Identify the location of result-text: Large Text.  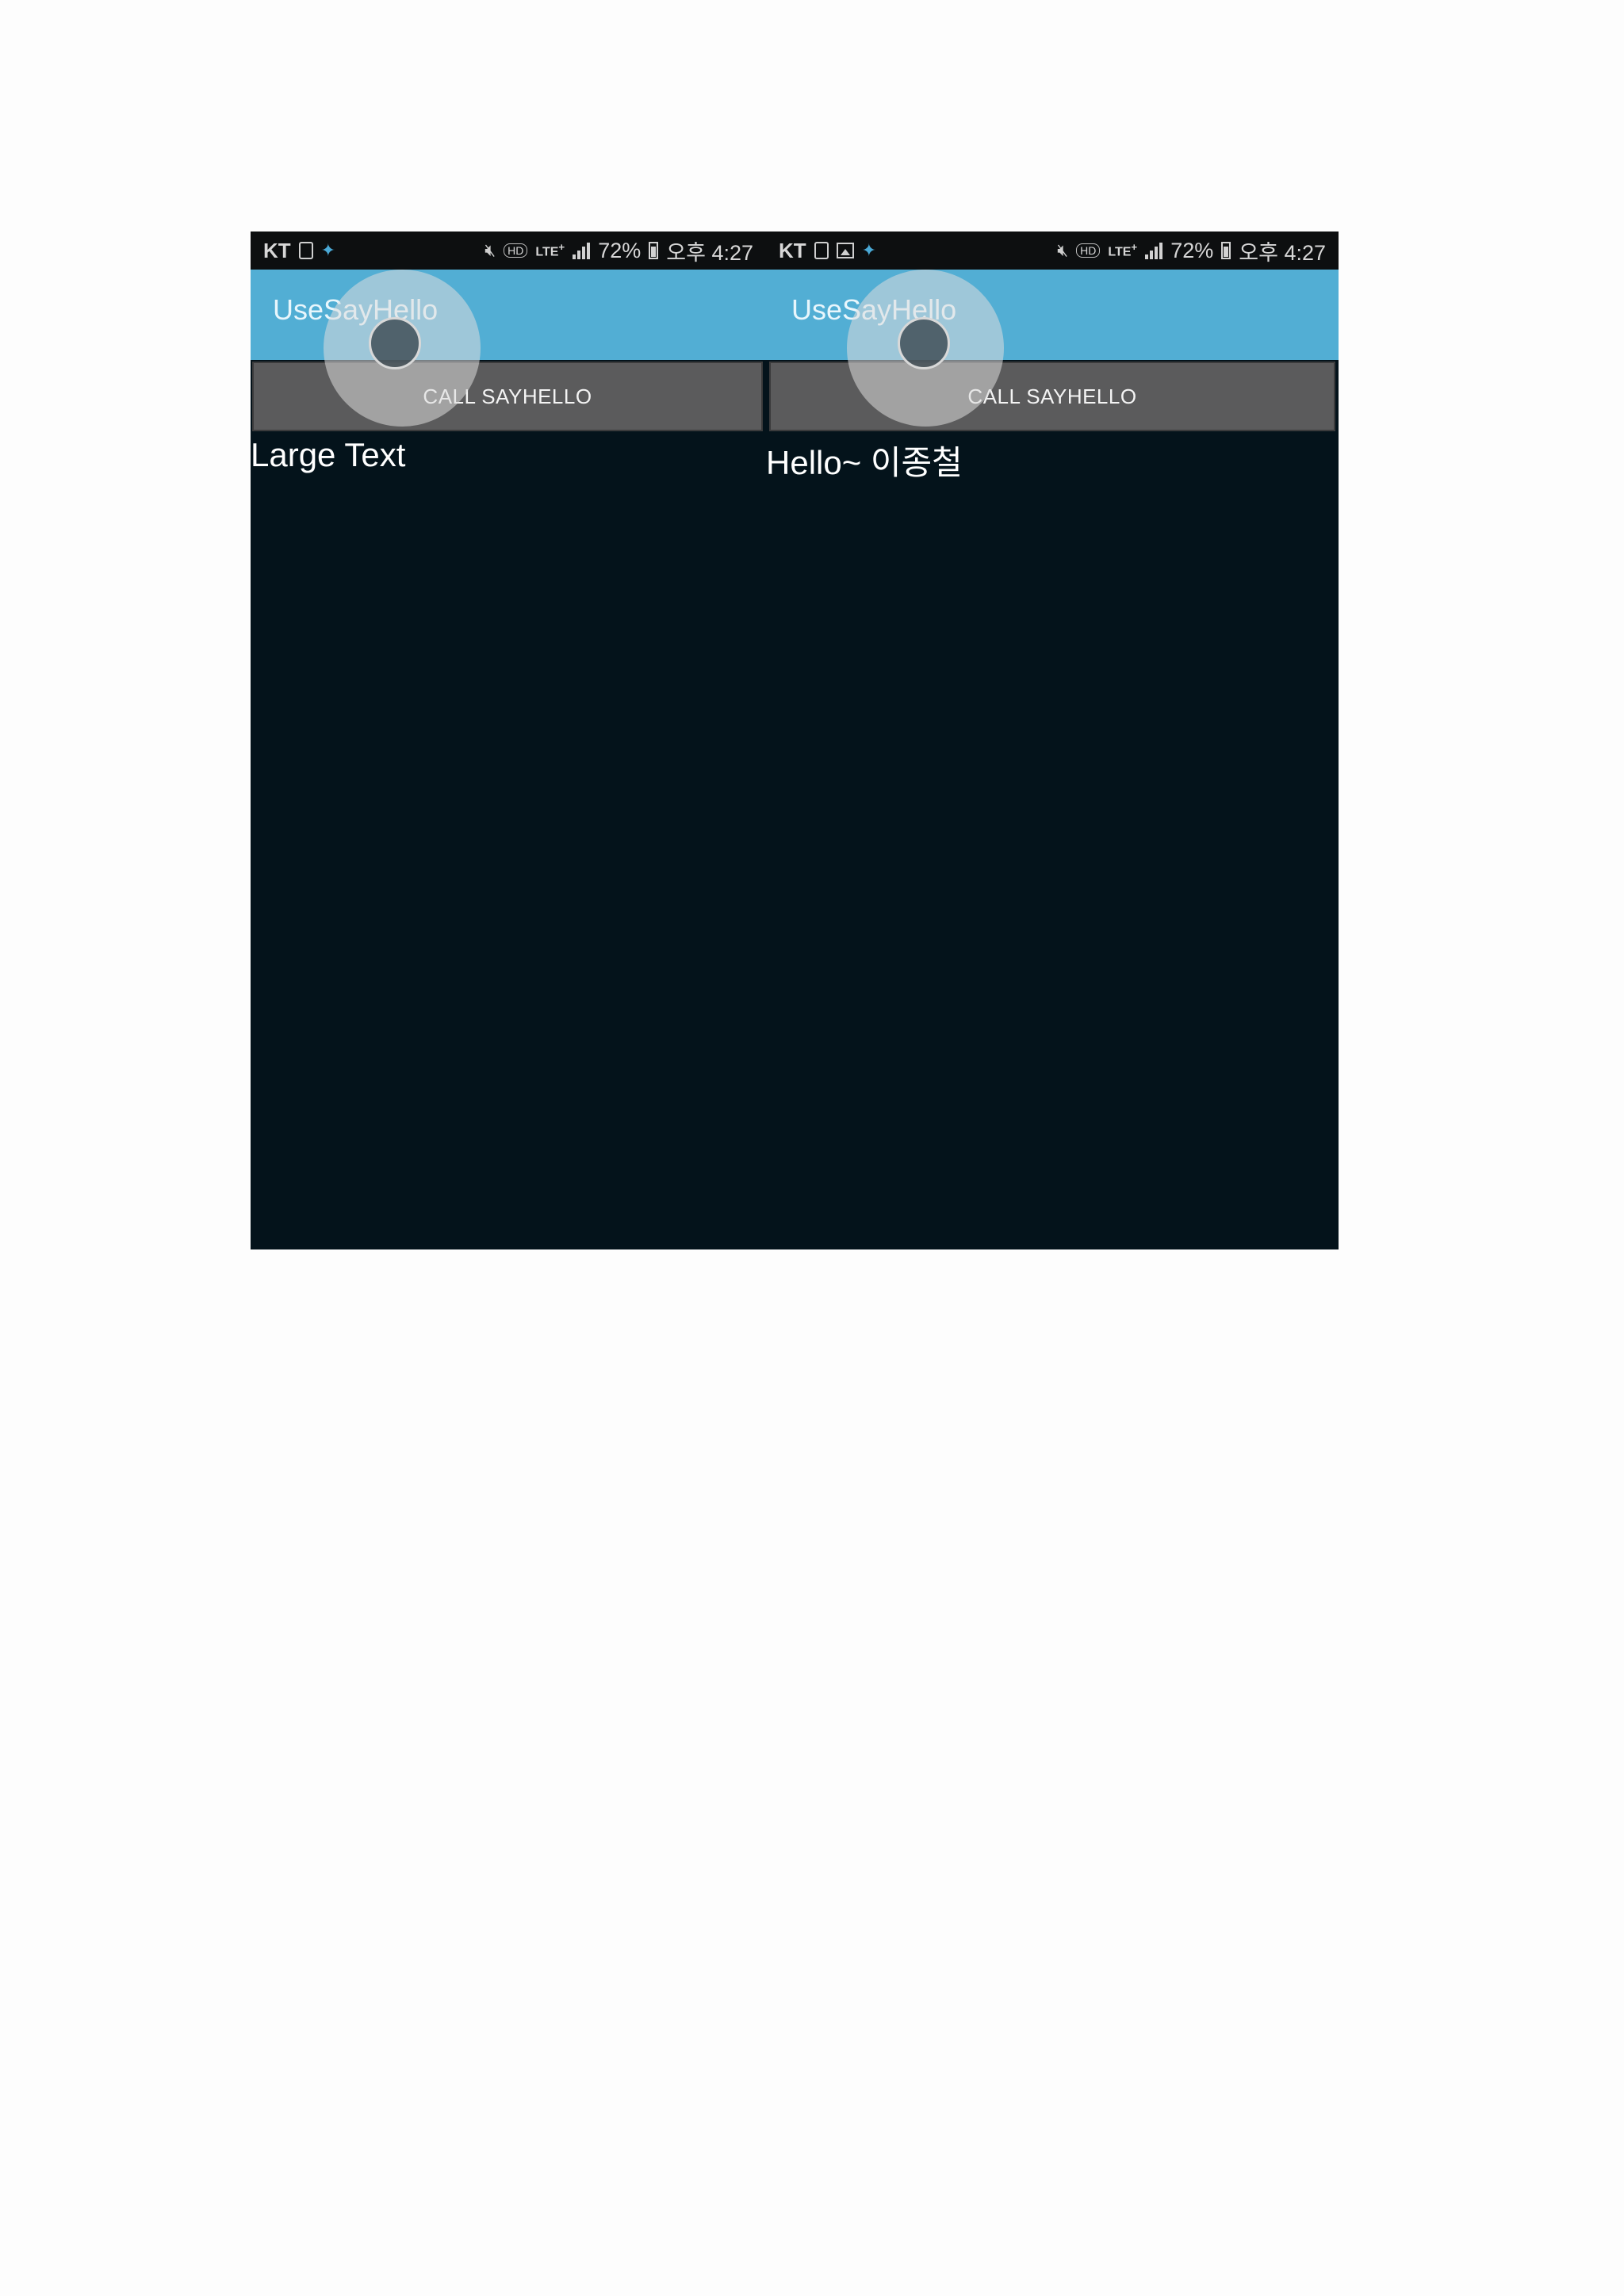
(328, 454).